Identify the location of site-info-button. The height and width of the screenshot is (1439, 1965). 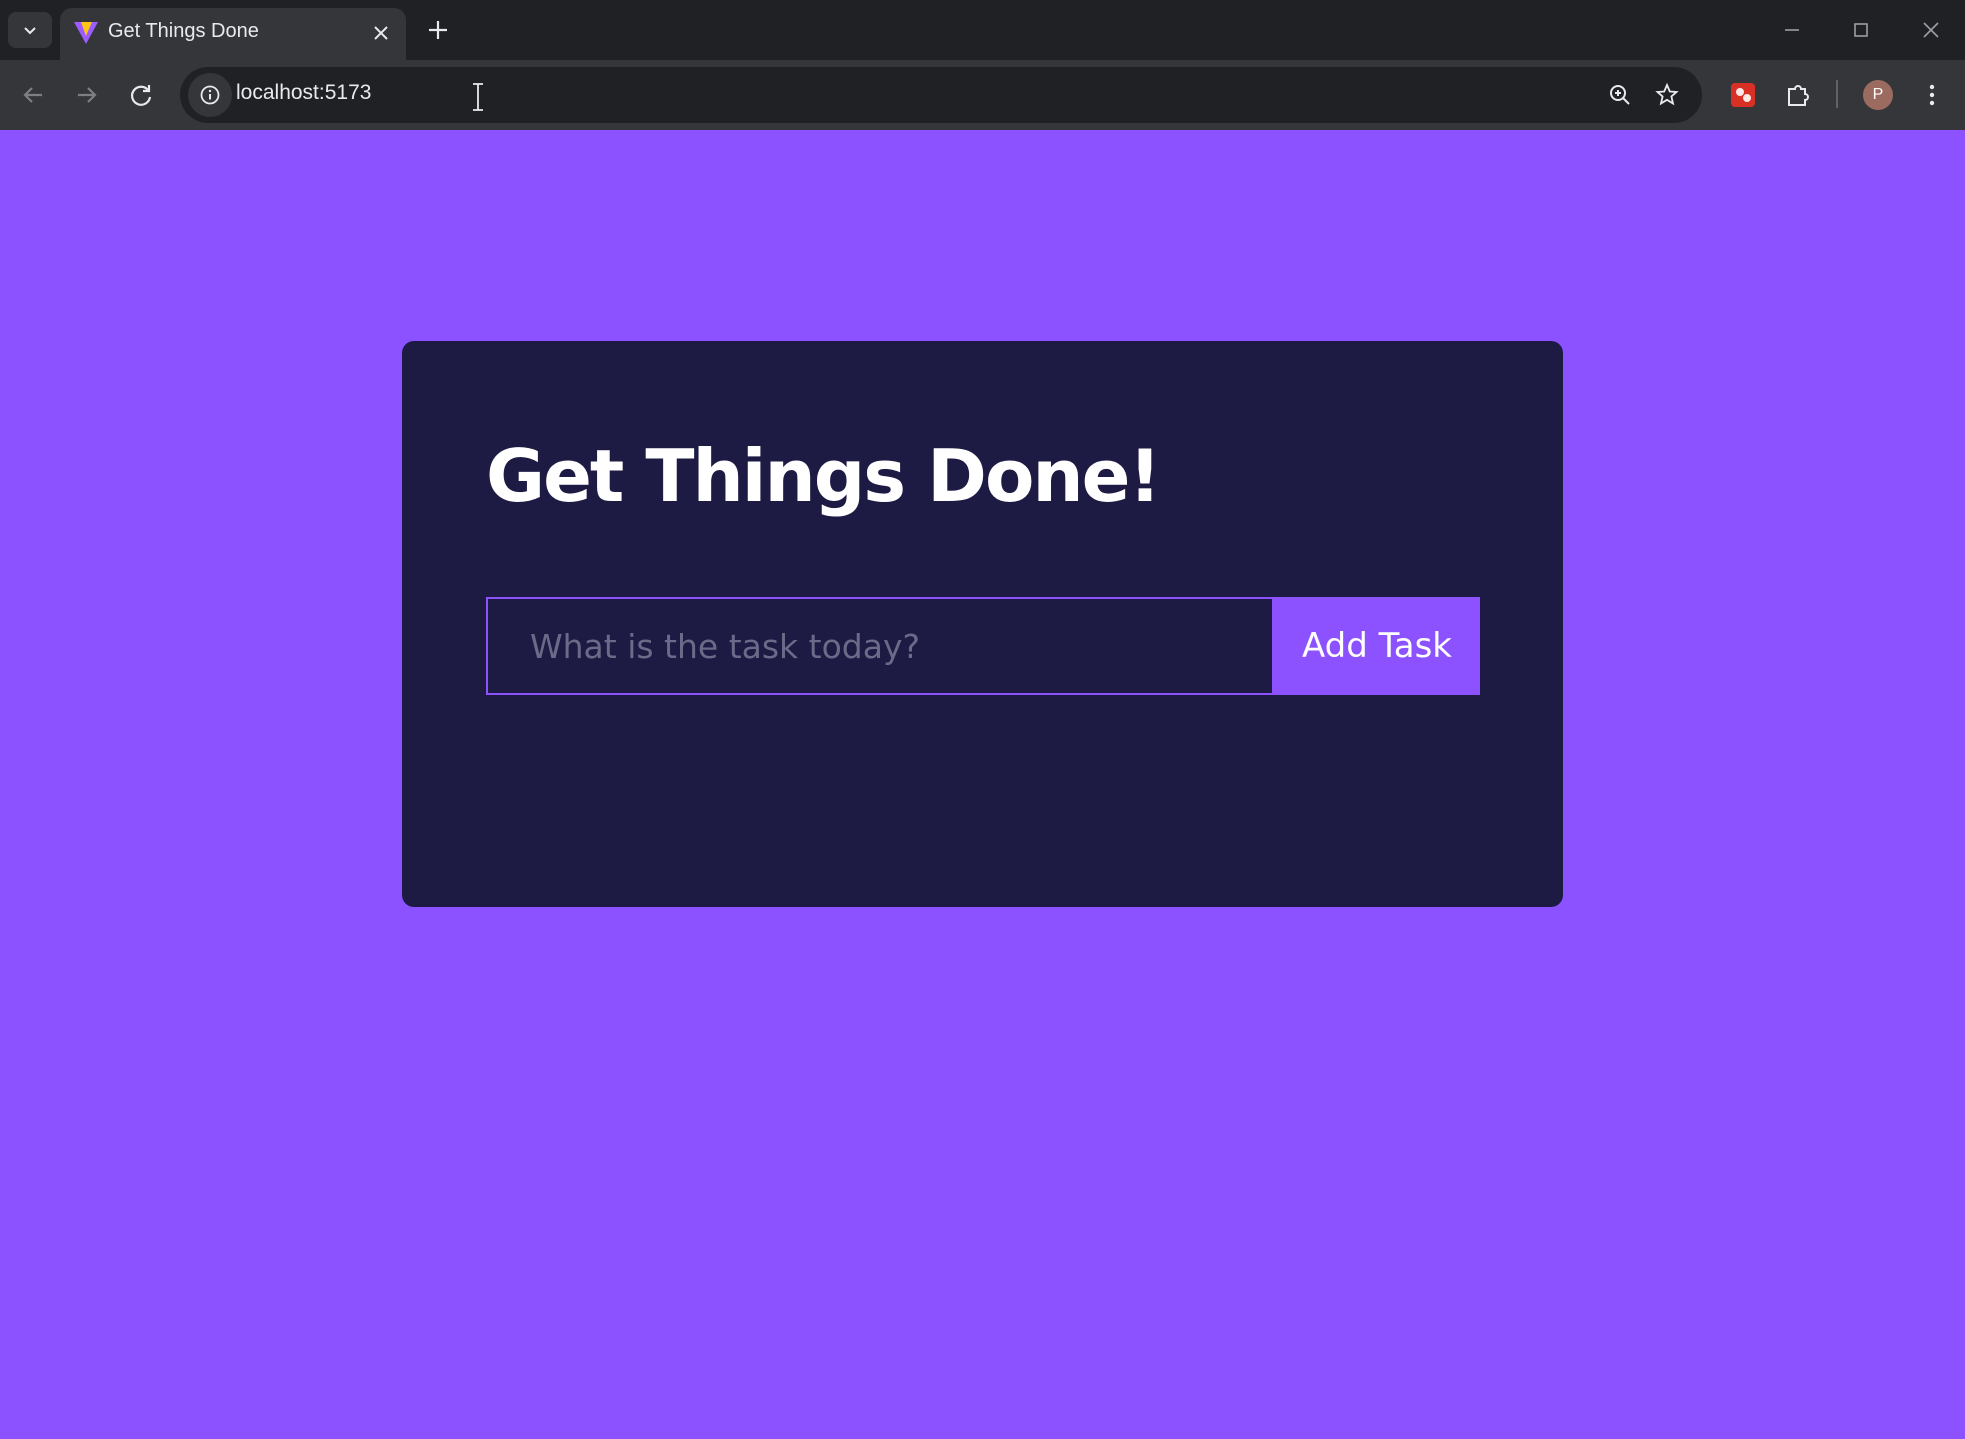
(210, 95).